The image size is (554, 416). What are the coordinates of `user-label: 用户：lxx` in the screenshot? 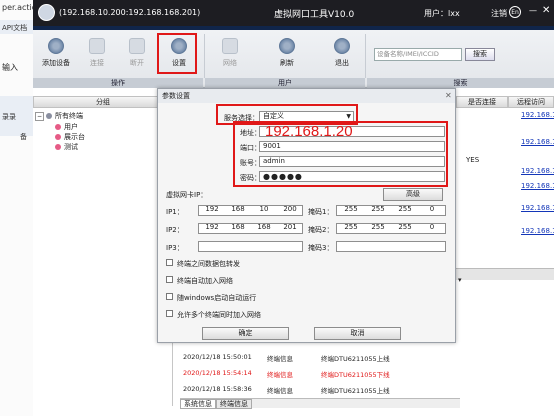 It's located at (442, 13).